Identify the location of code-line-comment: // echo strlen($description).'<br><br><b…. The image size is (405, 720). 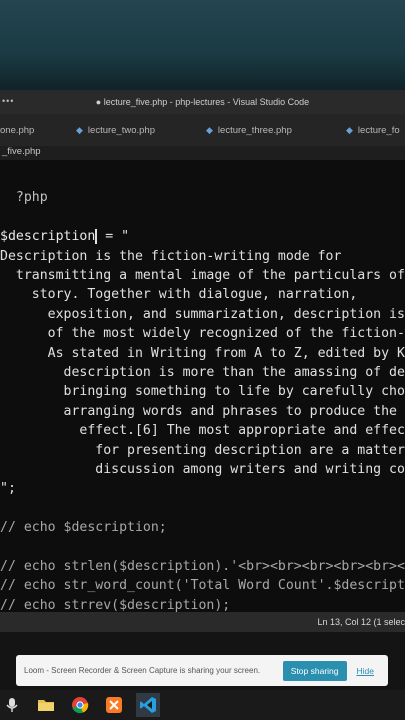
(202, 566).